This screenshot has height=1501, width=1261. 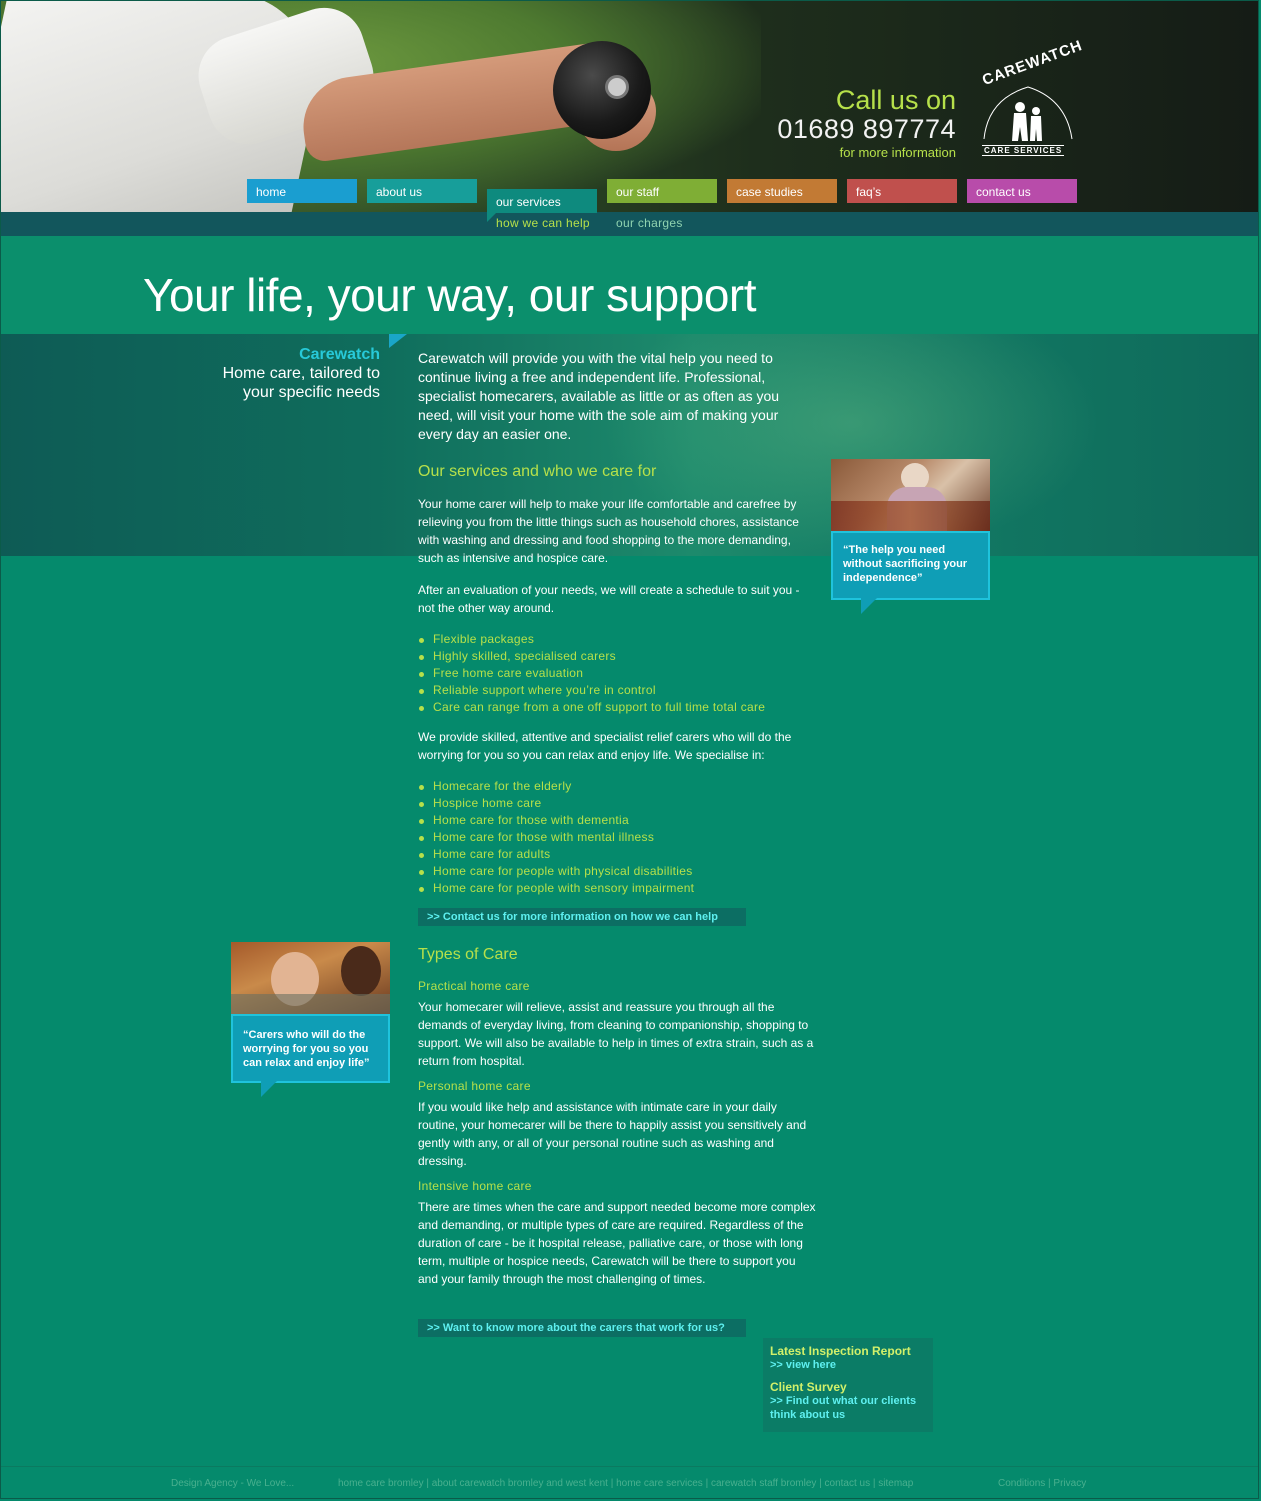 What do you see at coordinates (848, 1415) in the screenshot?
I see `client-survey-link-line2: think about us` at bounding box center [848, 1415].